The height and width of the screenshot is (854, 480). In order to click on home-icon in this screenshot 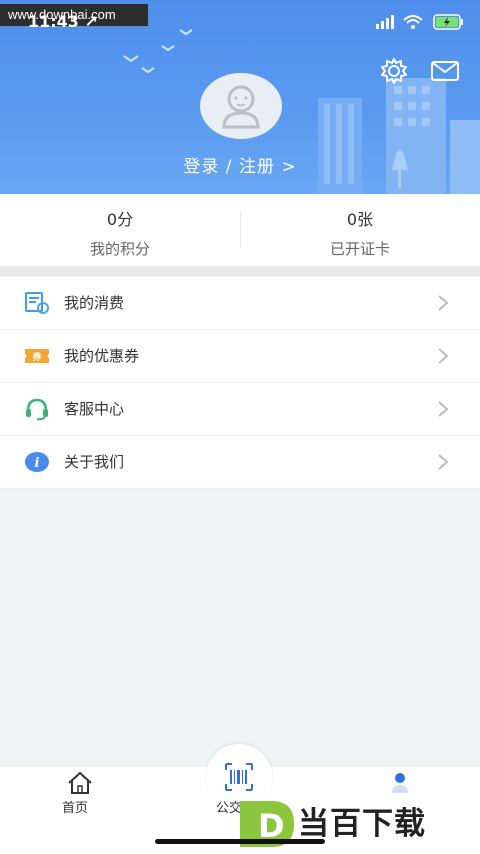, I will do `click(80, 783)`.